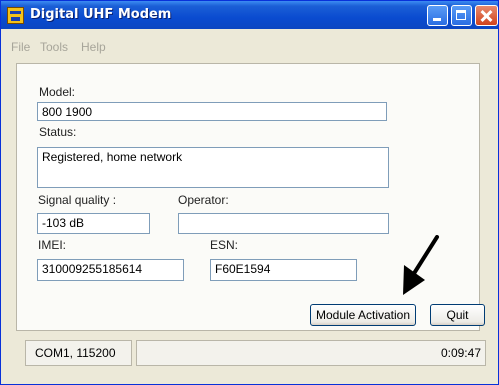  I want to click on imei-label: IMEI:, so click(52, 245).